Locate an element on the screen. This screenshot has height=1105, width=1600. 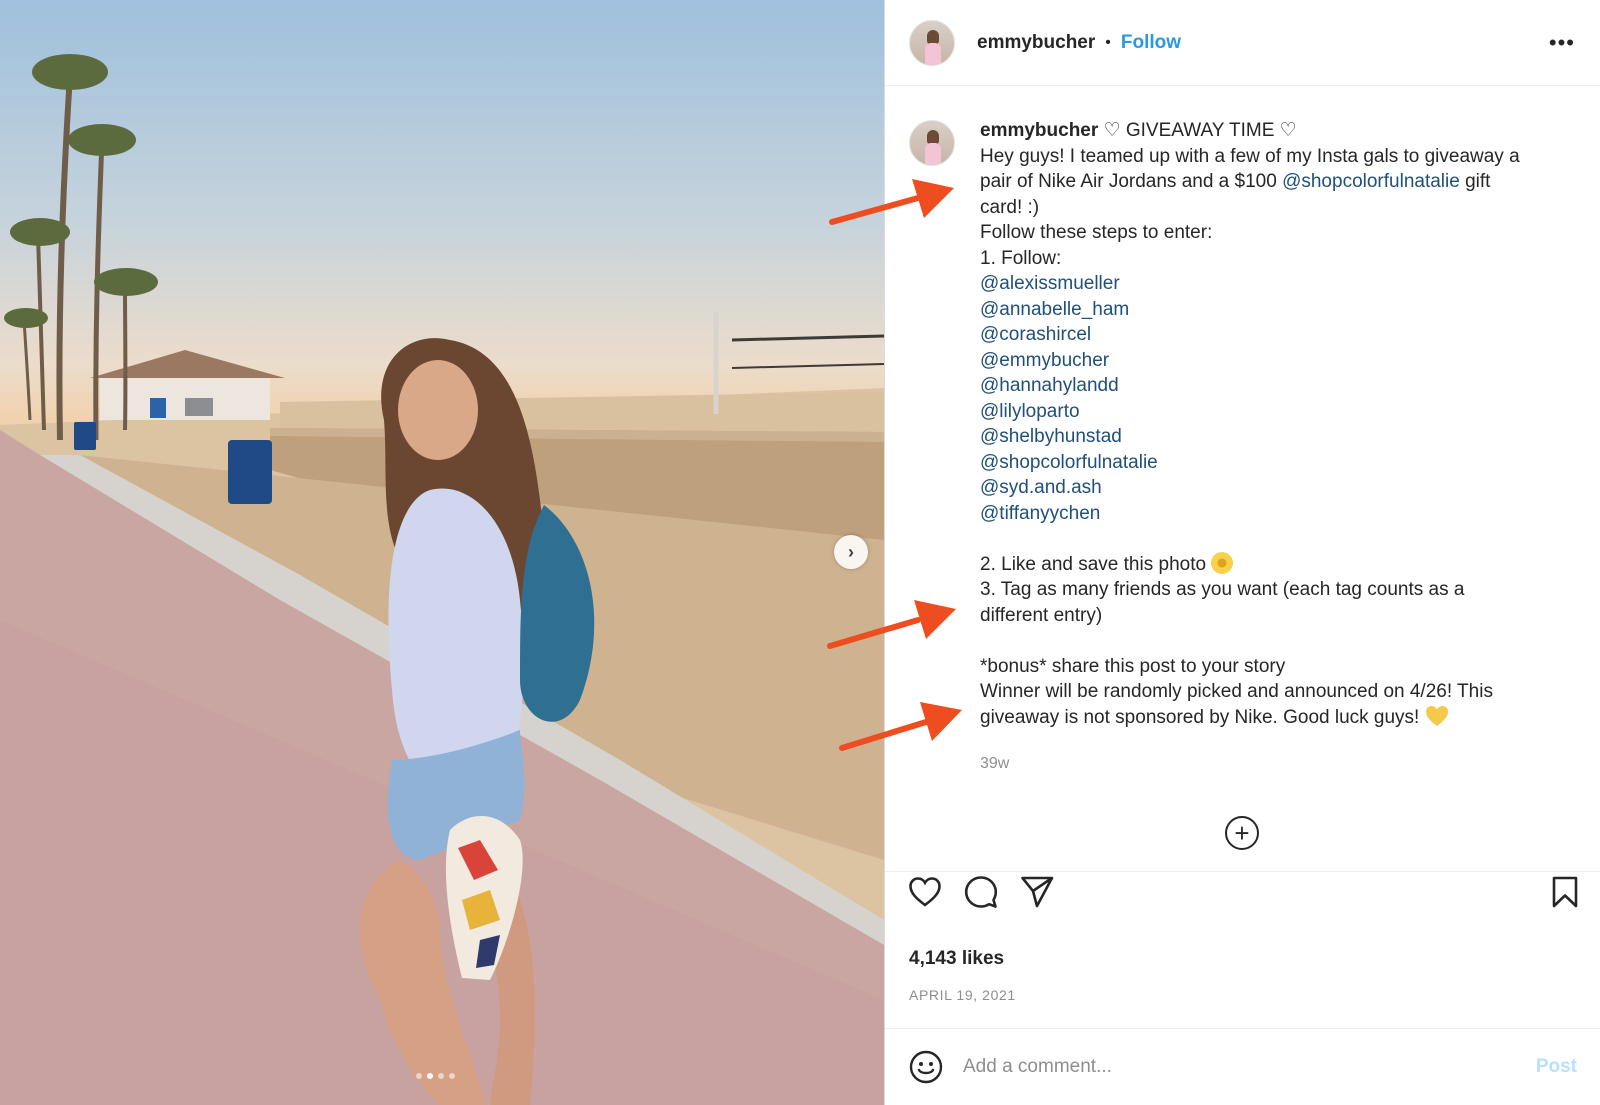
more-icon: ••• is located at coordinates (1562, 43).